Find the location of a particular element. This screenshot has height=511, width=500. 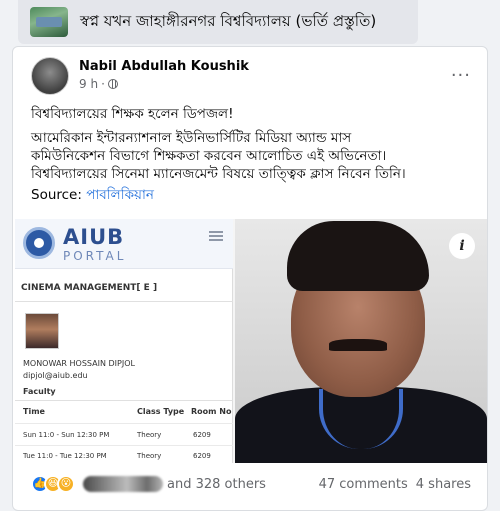

more-options-icon: ··· is located at coordinates (461, 75).